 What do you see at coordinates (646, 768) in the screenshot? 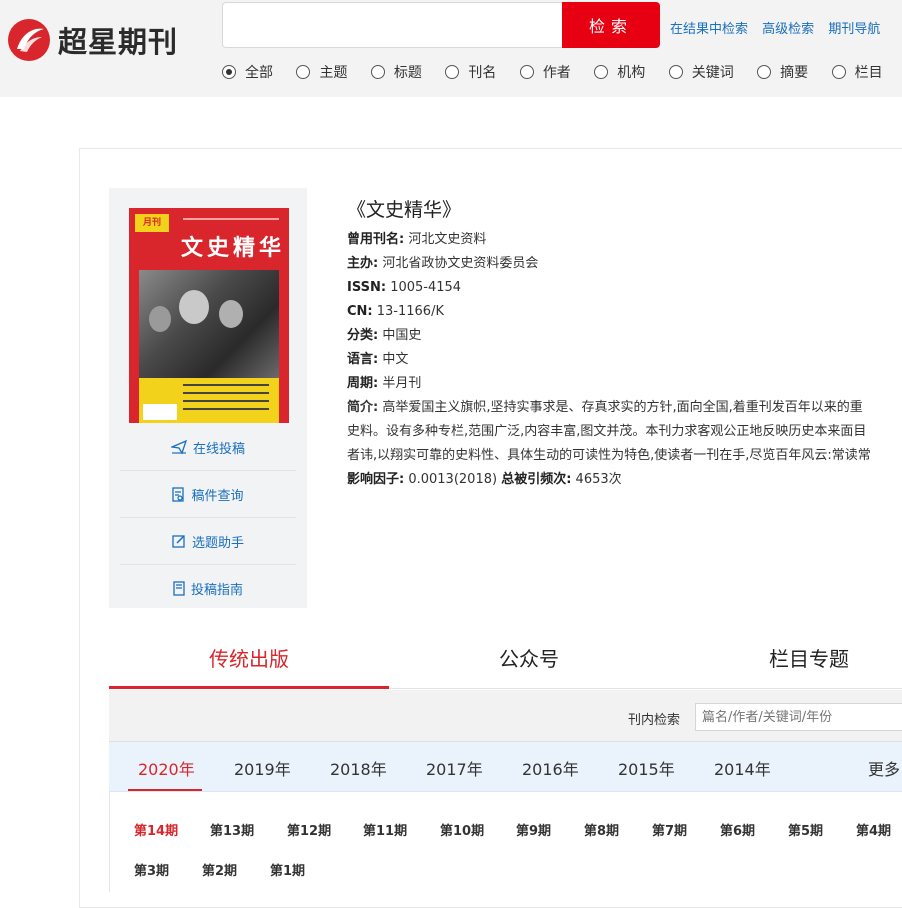
I see `year-2015: 2015年` at bounding box center [646, 768].